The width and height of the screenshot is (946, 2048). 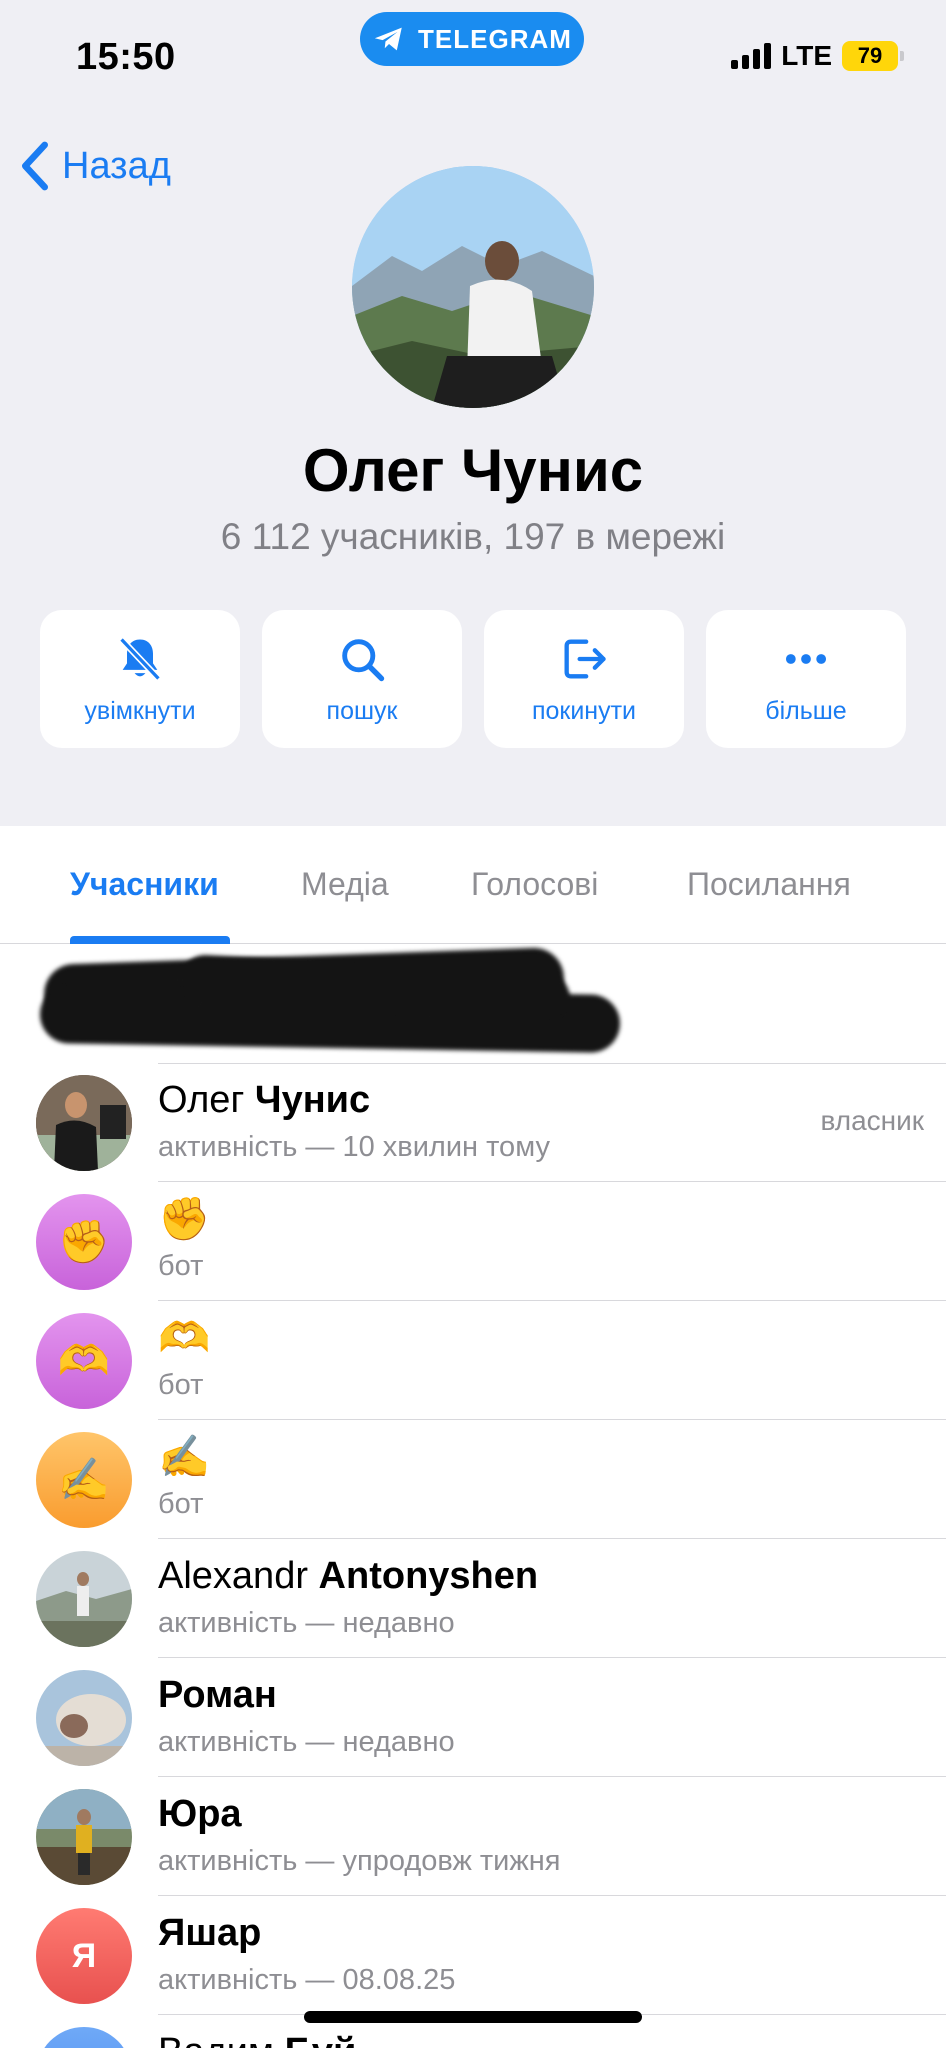 I want to click on member-avatar: ✊, so click(x=84, y=1242).